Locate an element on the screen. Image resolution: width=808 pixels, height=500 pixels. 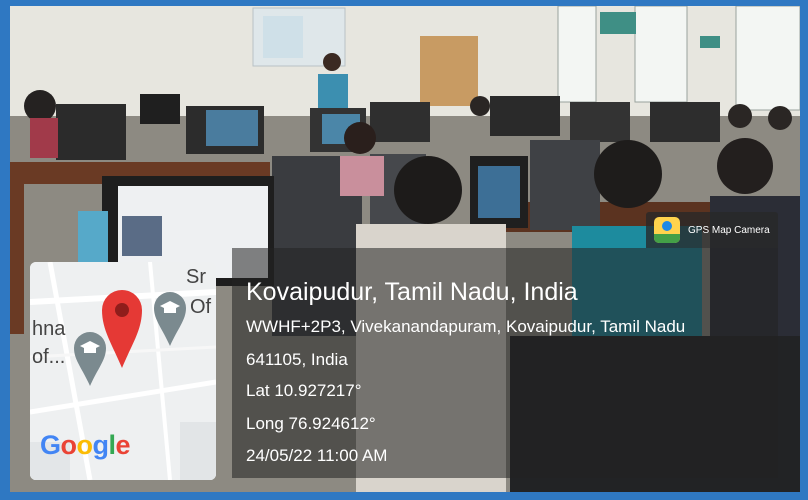
map-label-top-right: Sr is located at coordinates (196, 277).